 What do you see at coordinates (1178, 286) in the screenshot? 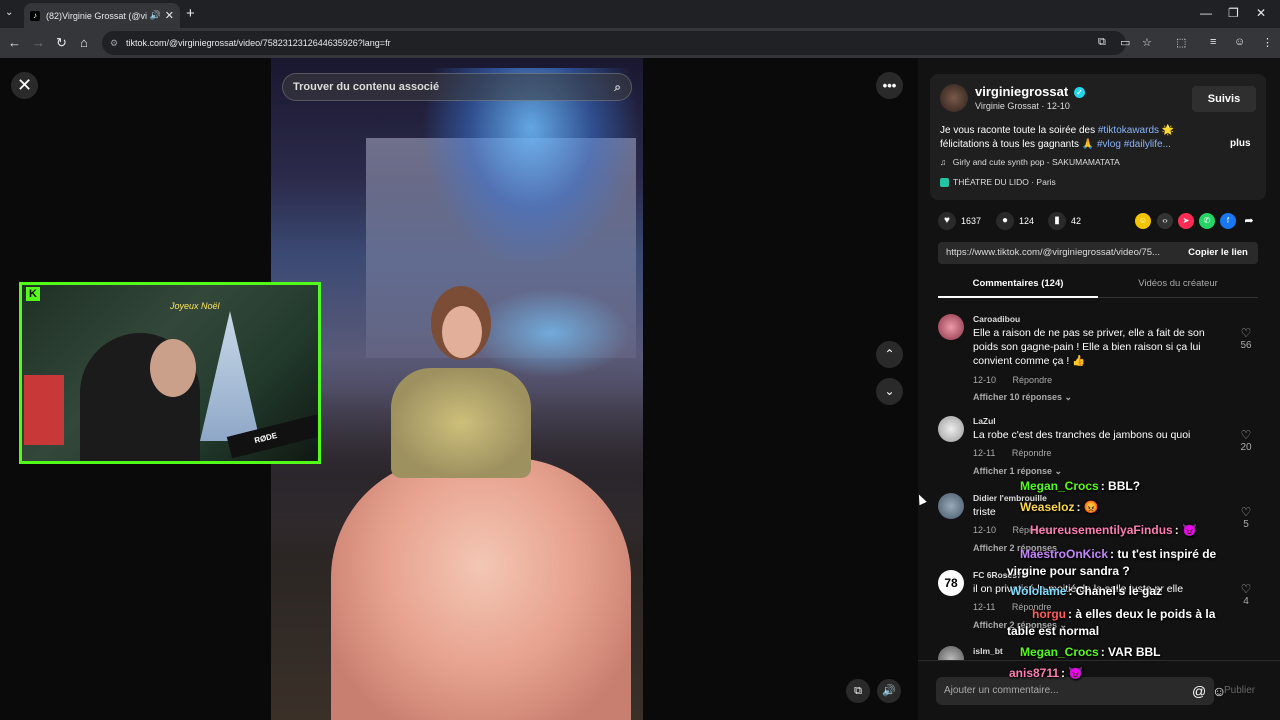
I see `tab-creator-videos: Vidéos du créateur` at bounding box center [1178, 286].